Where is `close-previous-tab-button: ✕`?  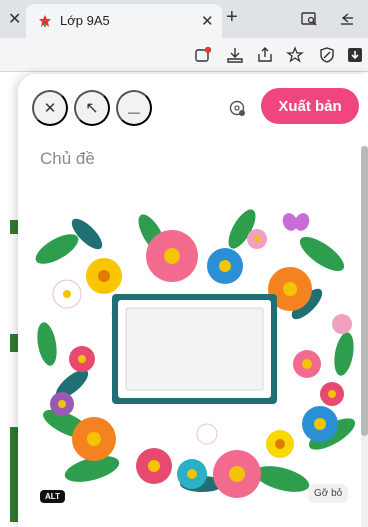 close-previous-tab-button: ✕ is located at coordinates (14, 19).